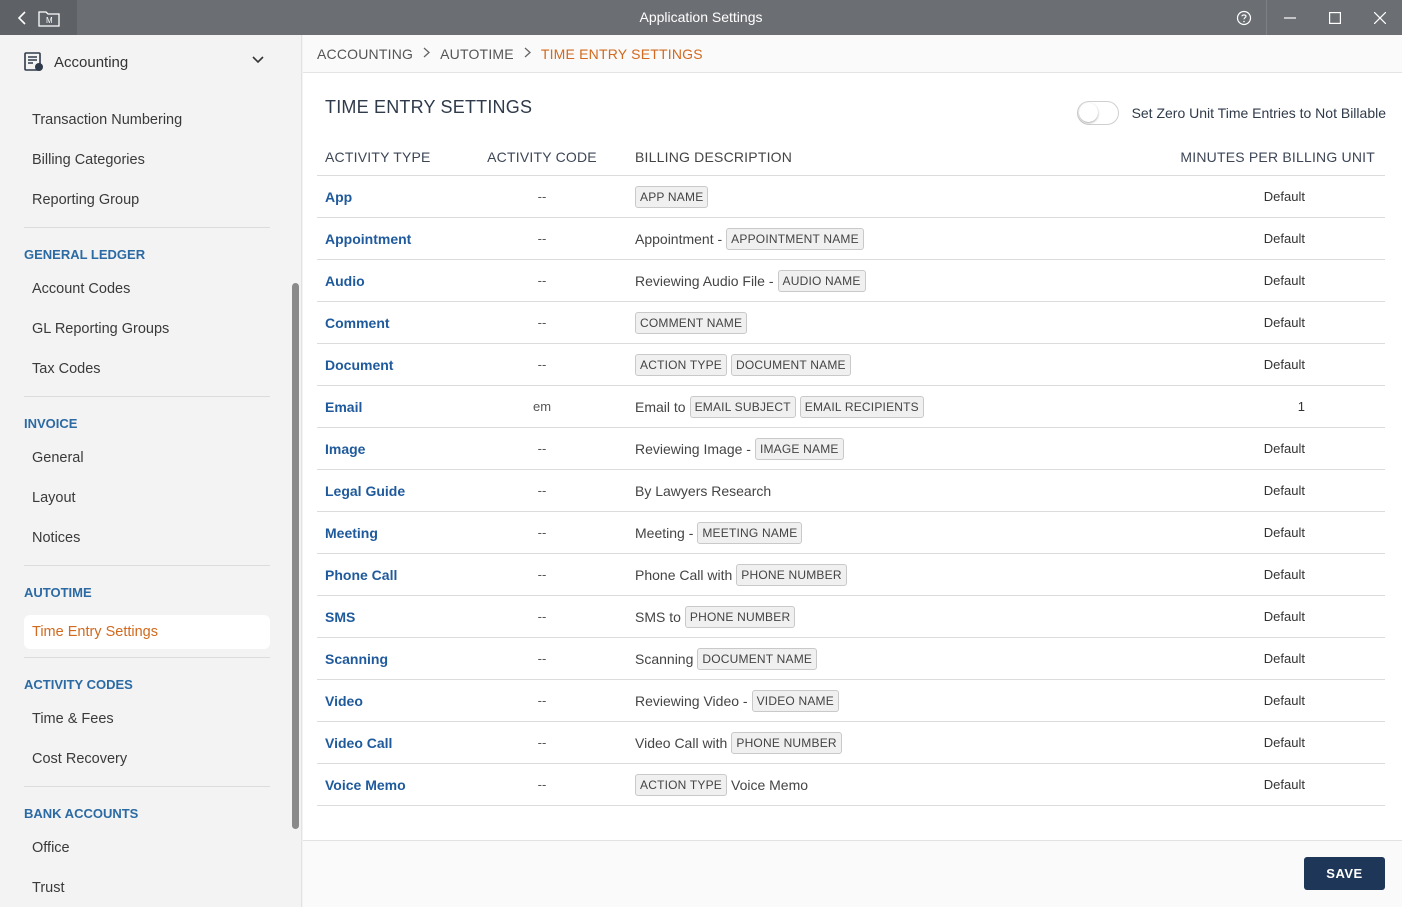  What do you see at coordinates (58, 592) in the screenshot?
I see `sidebar-section-autotime: AUTOTIME` at bounding box center [58, 592].